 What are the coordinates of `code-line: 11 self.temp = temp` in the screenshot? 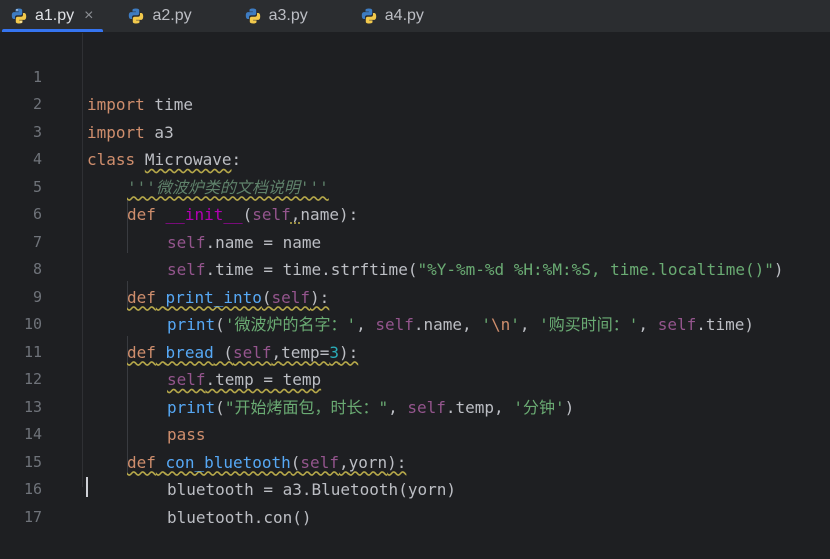 It's located at (415, 325).